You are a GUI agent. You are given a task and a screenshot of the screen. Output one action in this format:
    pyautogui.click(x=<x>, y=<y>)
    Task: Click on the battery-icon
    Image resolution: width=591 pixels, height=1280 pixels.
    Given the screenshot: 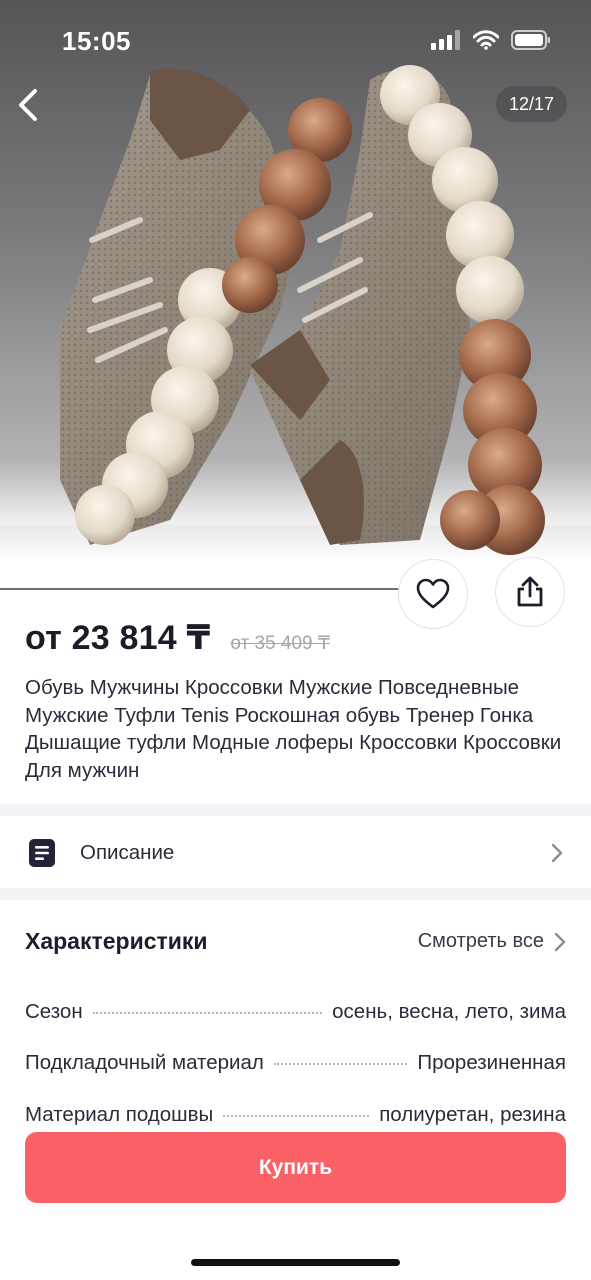 What is the action you would take?
    pyautogui.click(x=530, y=40)
    